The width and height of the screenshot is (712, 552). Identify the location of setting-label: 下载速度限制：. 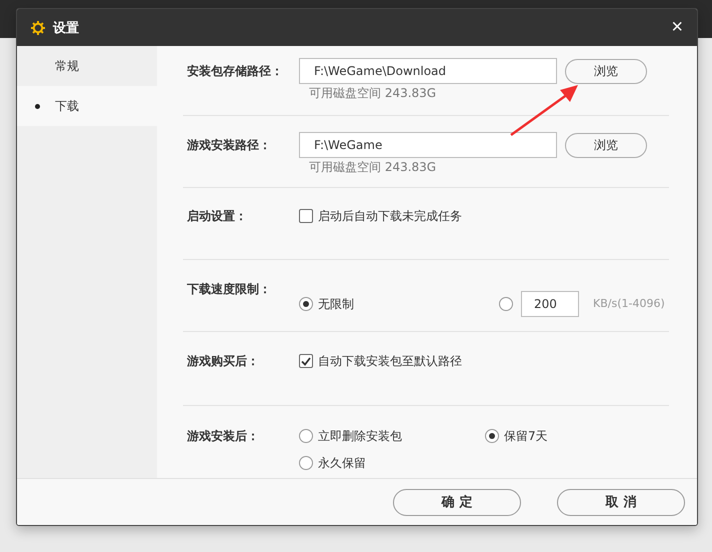
(229, 289).